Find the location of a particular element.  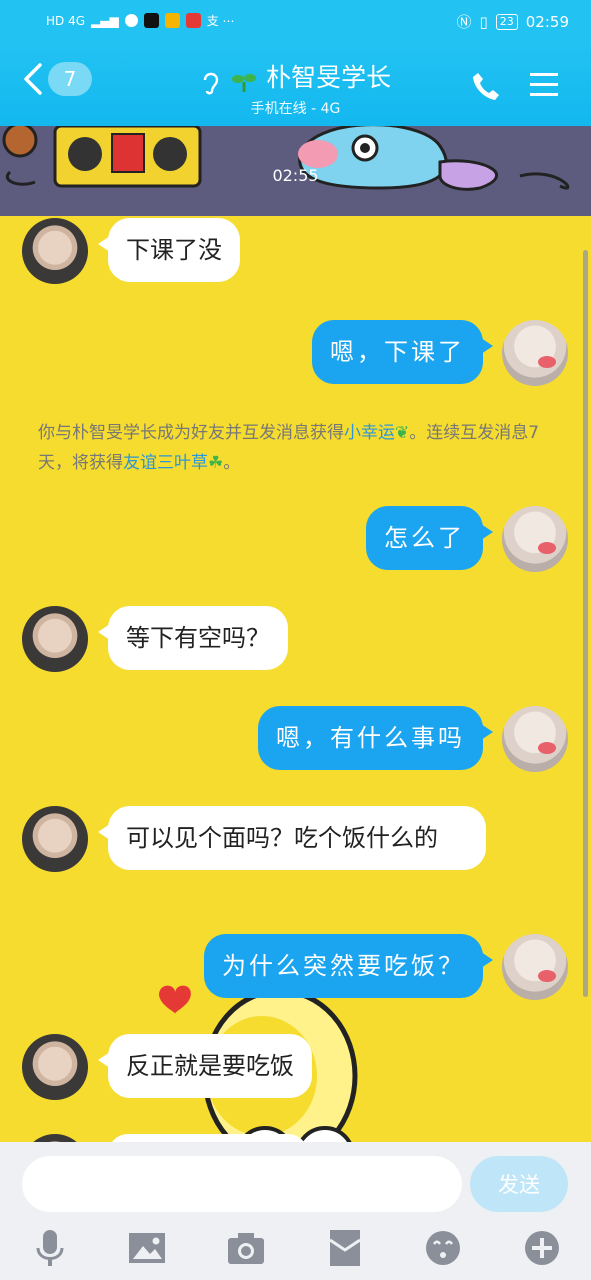

tiktok-icon is located at coordinates (151, 20).